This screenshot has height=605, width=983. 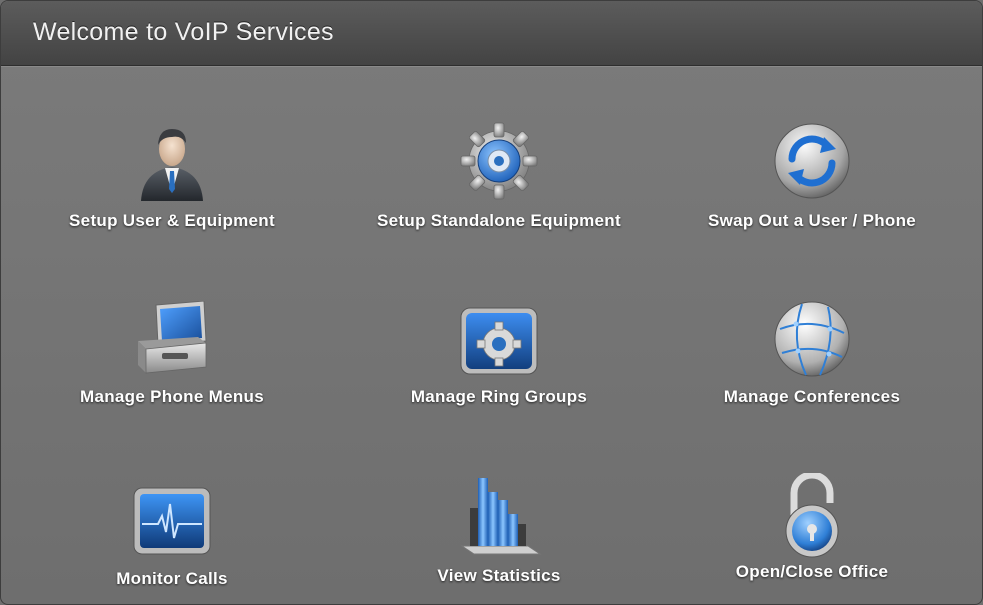 What do you see at coordinates (499, 220) in the screenshot?
I see `tile-label: Setup Standalone Equipment` at bounding box center [499, 220].